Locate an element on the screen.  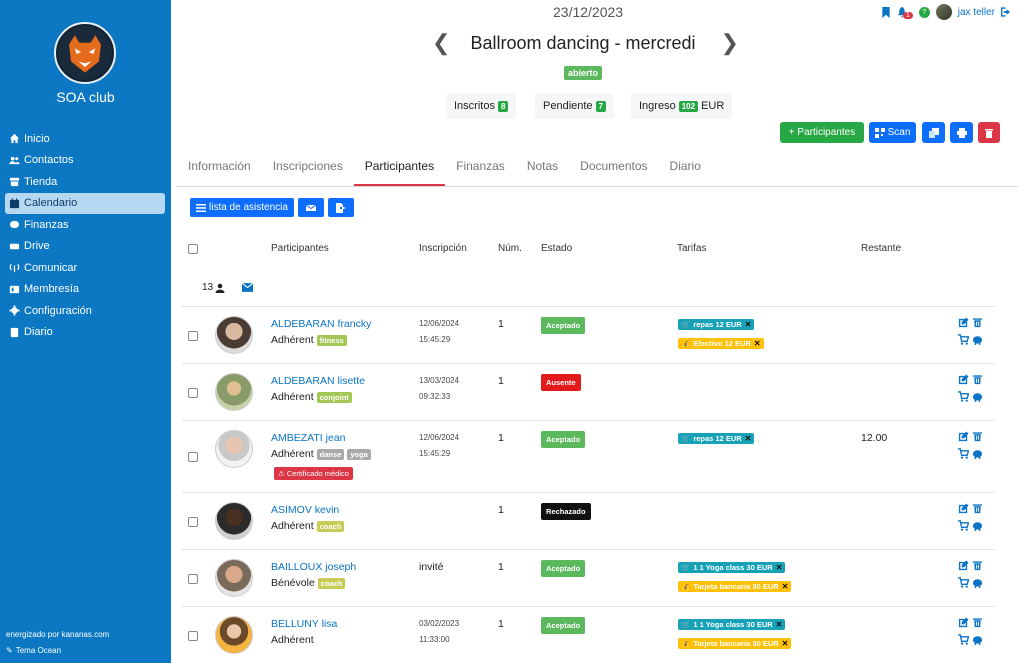
header-state: Estado is located at coordinates (556, 248).